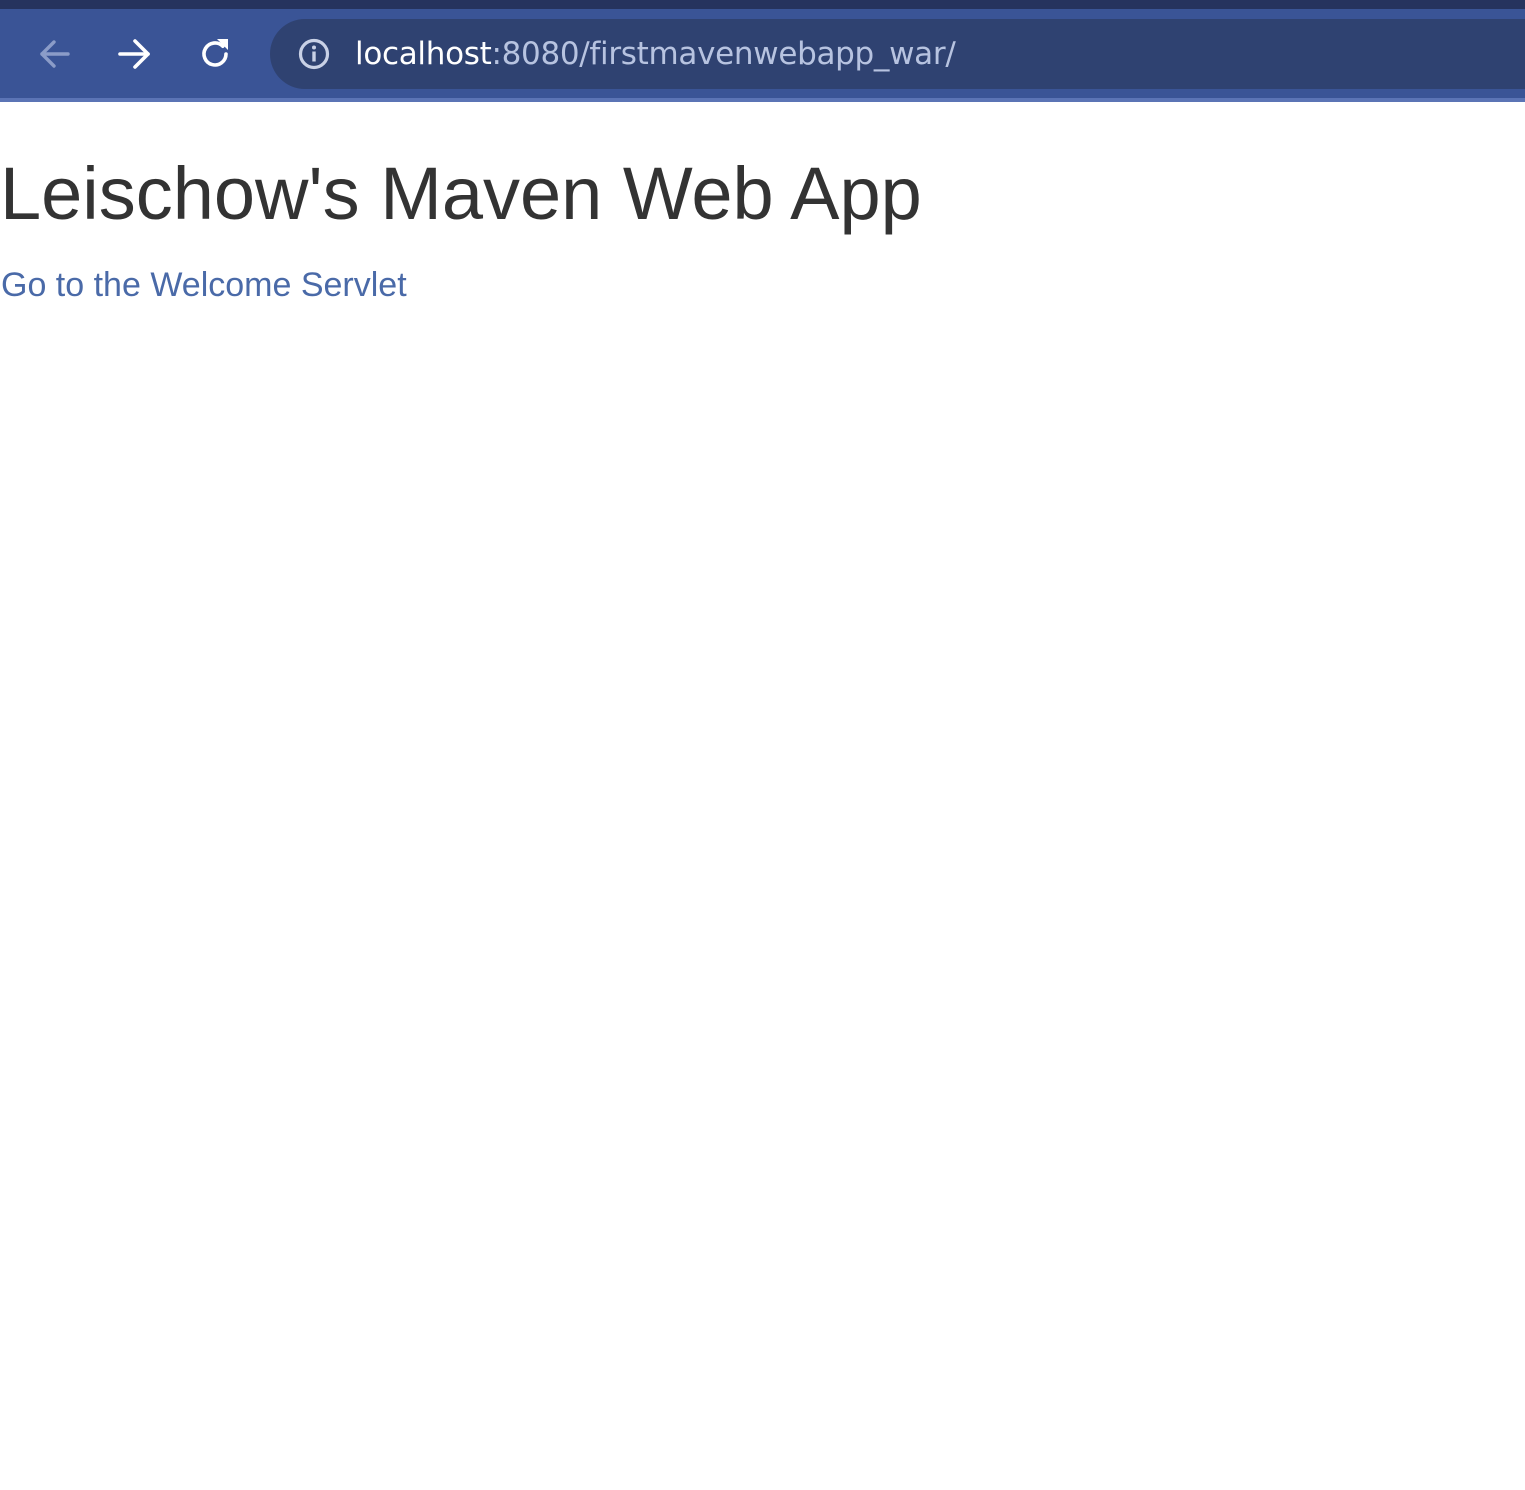 The height and width of the screenshot is (1490, 1525). I want to click on browser-toolbar: localhost:8080/firstmavenwebapp_war/, so click(762, 53).